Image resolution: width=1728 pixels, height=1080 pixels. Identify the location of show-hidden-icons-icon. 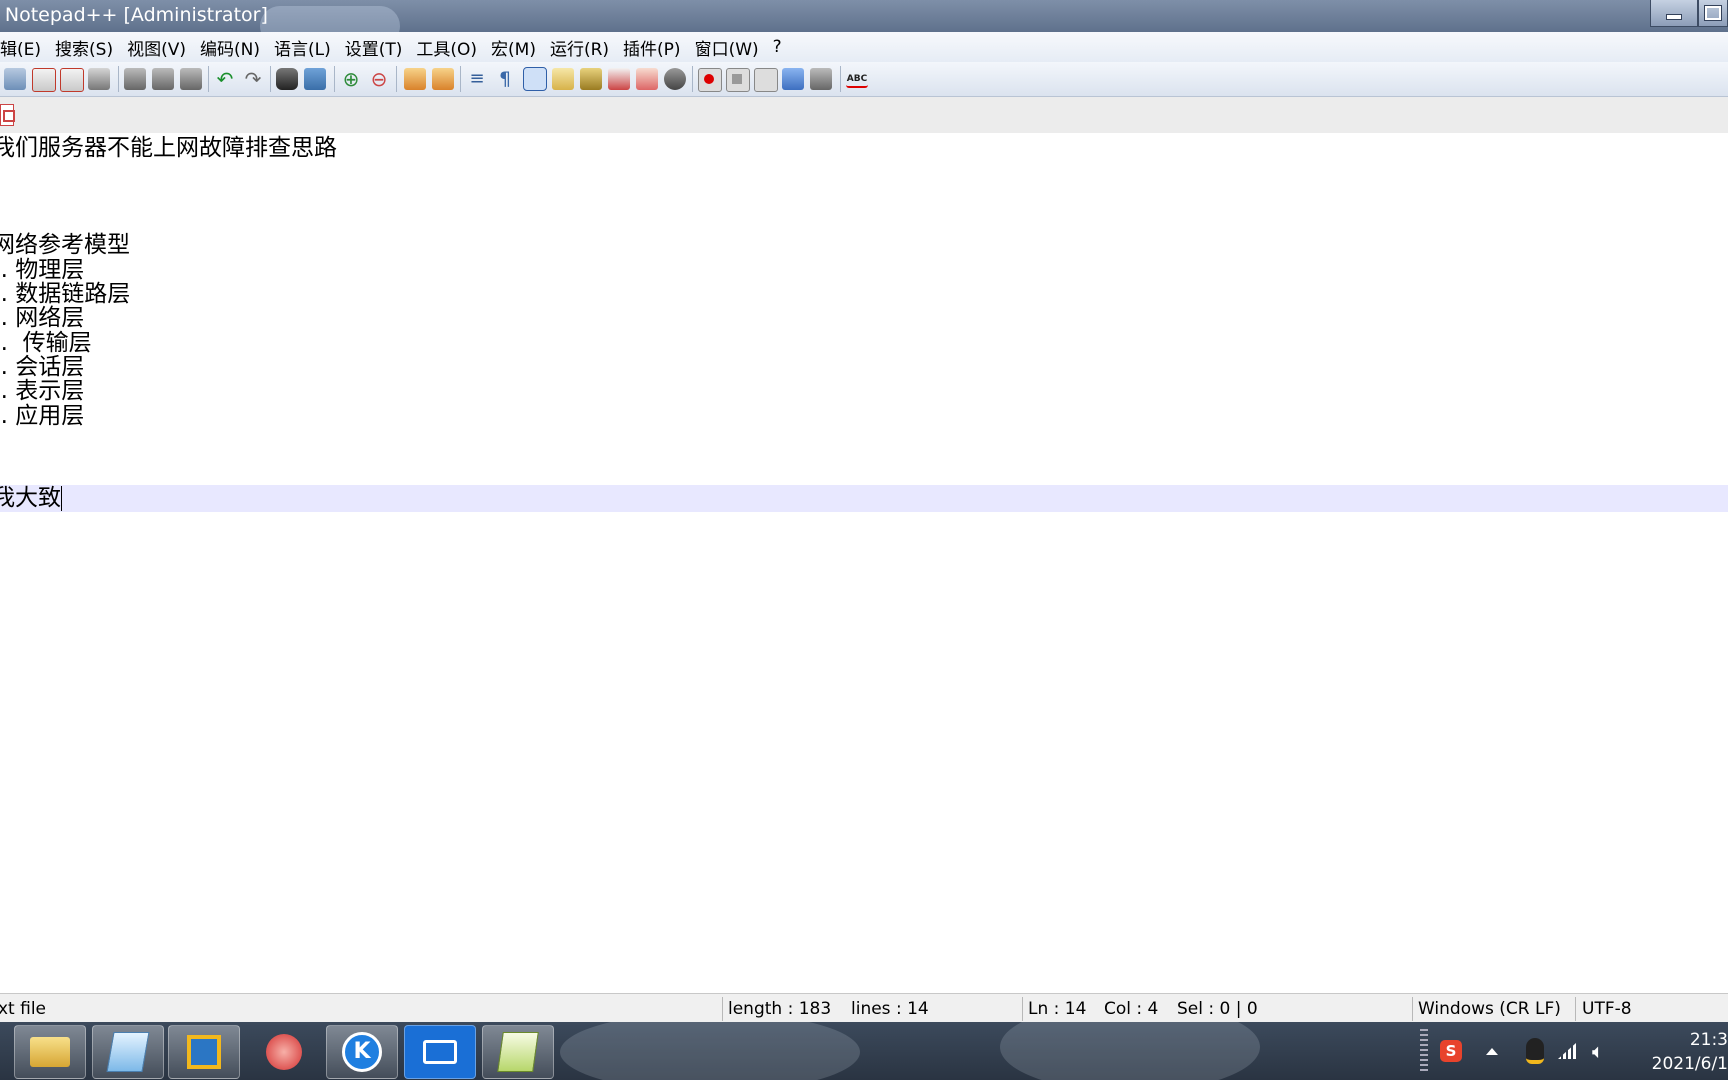
(1492, 1051).